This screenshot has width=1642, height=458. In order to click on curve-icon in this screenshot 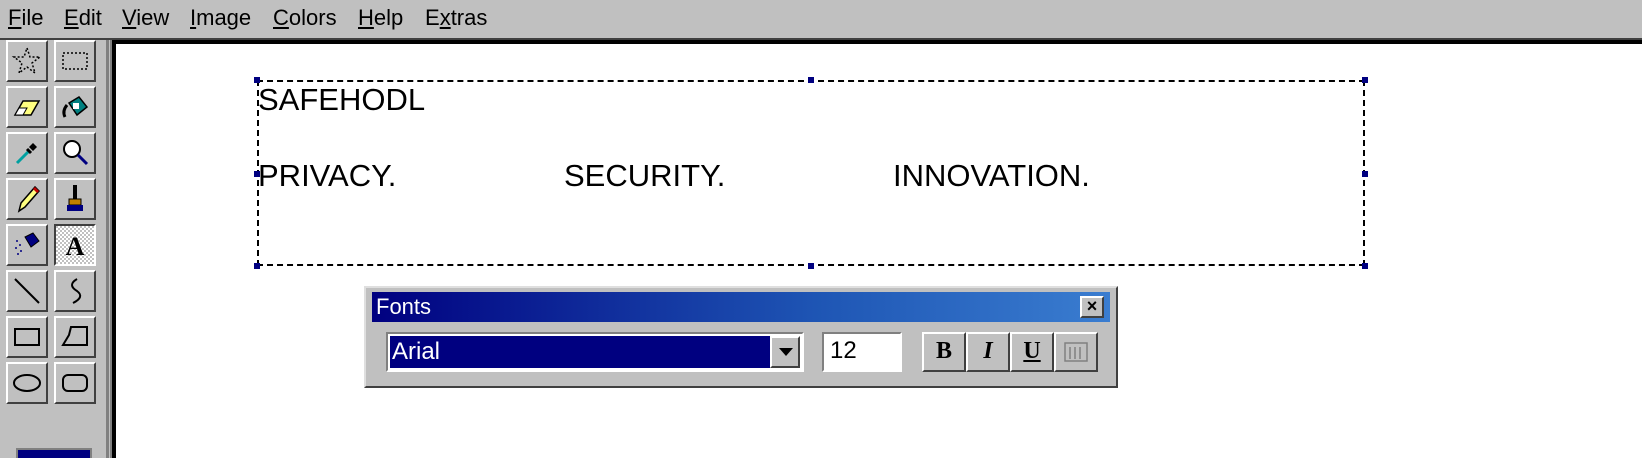, I will do `click(76, 291)`.